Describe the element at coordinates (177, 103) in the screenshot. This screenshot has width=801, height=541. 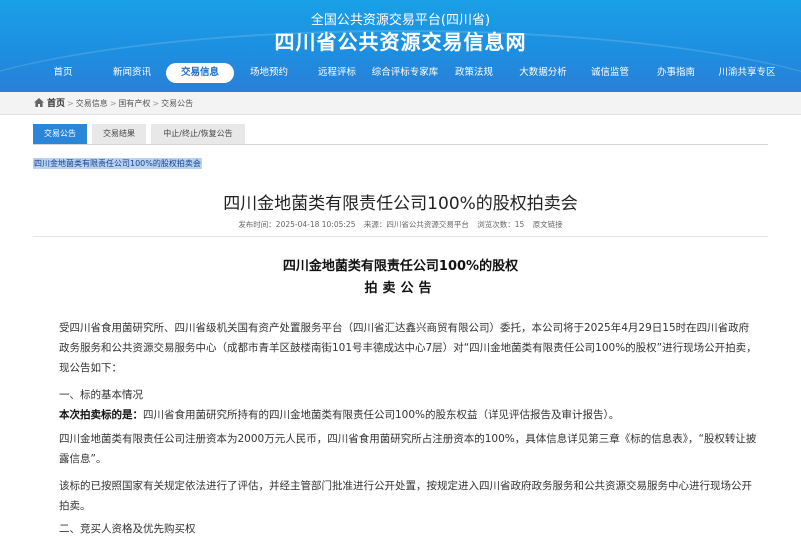
I see `breadcrumb-item: 交易公告` at that location.